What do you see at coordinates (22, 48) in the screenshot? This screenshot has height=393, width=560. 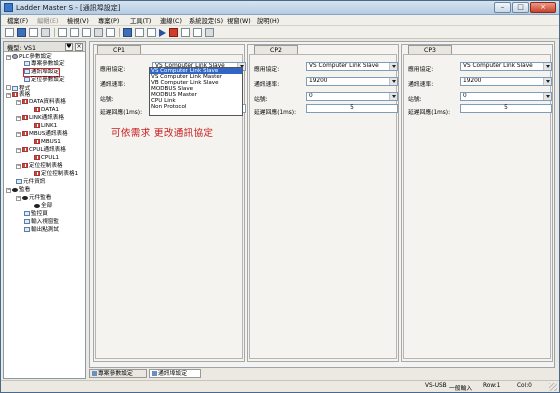 I see `model-label: 機型: VS1` at bounding box center [22, 48].